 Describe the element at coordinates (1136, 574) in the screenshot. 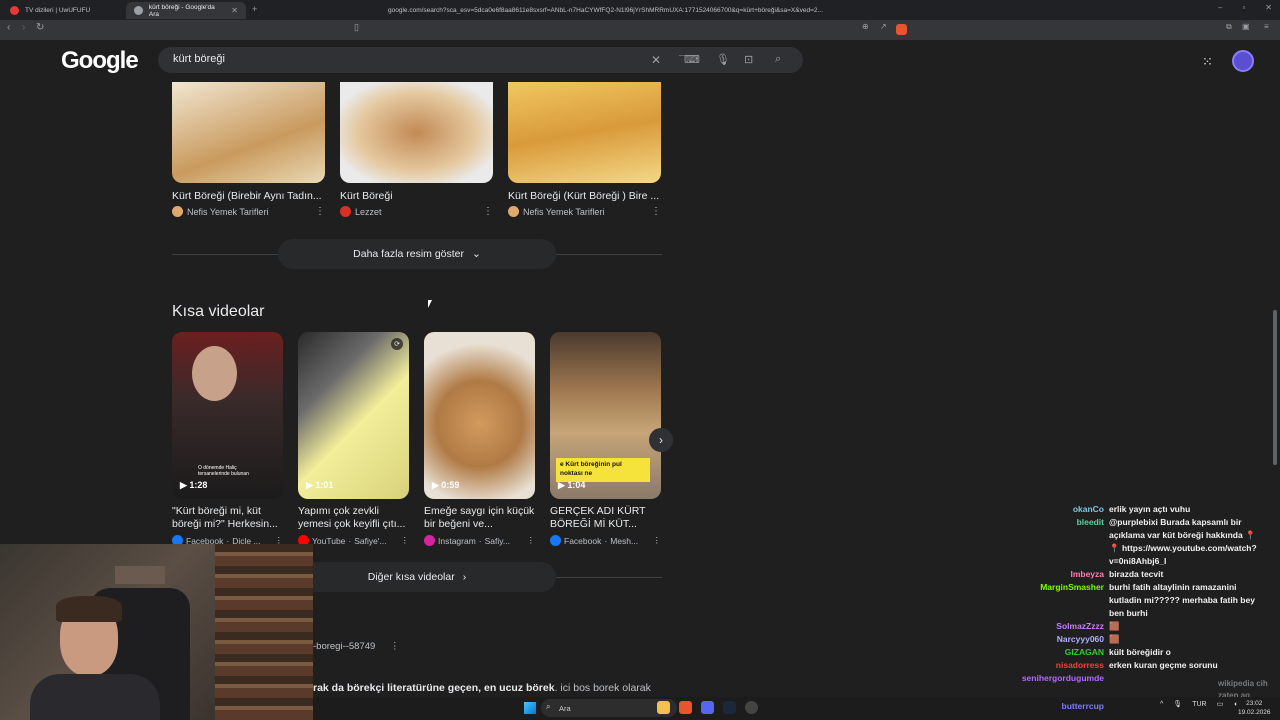

I see `chat-message: birazda tecvit` at that location.